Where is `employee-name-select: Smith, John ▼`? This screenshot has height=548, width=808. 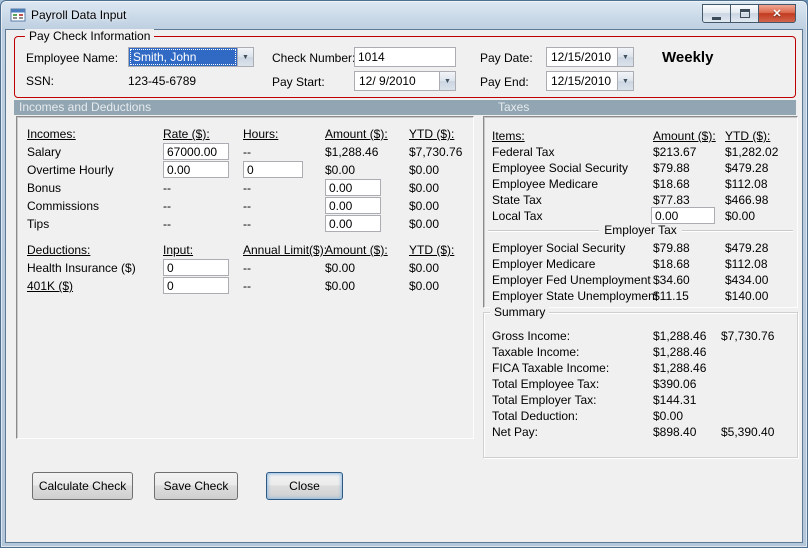
employee-name-select: Smith, John ▼ is located at coordinates (191, 57).